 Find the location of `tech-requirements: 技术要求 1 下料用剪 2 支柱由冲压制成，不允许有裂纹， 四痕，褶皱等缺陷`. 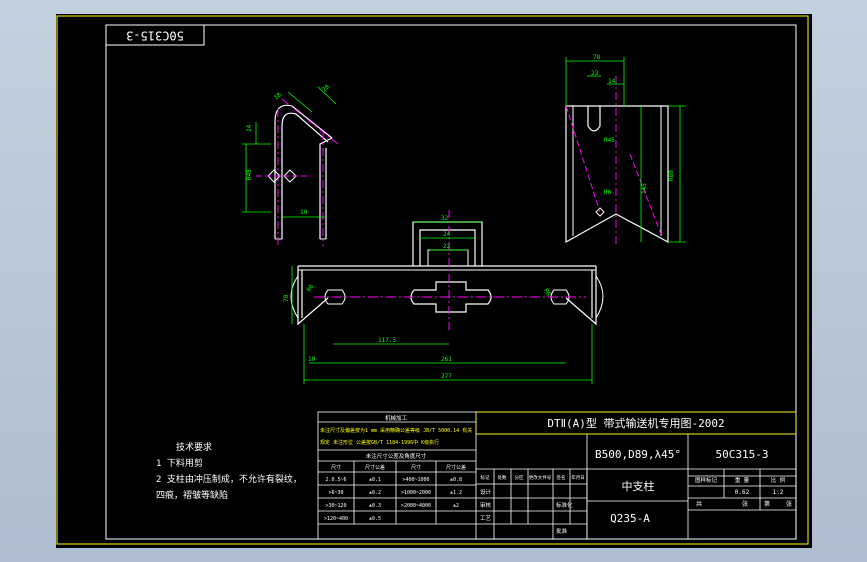

tech-requirements: 技术要求 1 下料用剪 2 支柱由冲压制成，不允许有裂纹， 四痕，褶皱等缺陷 is located at coordinates (229, 471).